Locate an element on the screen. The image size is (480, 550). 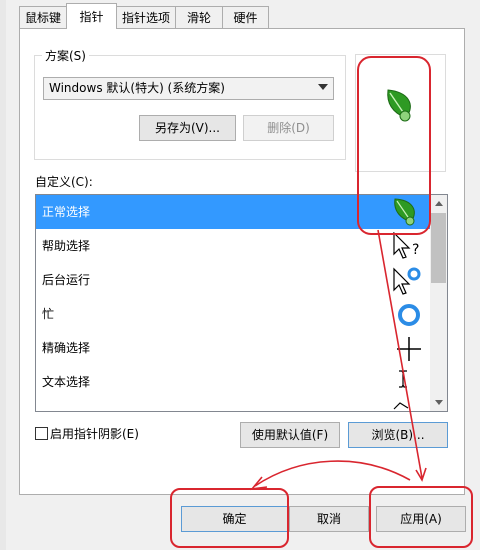
text-ibeam-cursor-icon is located at coordinates (403, 379).